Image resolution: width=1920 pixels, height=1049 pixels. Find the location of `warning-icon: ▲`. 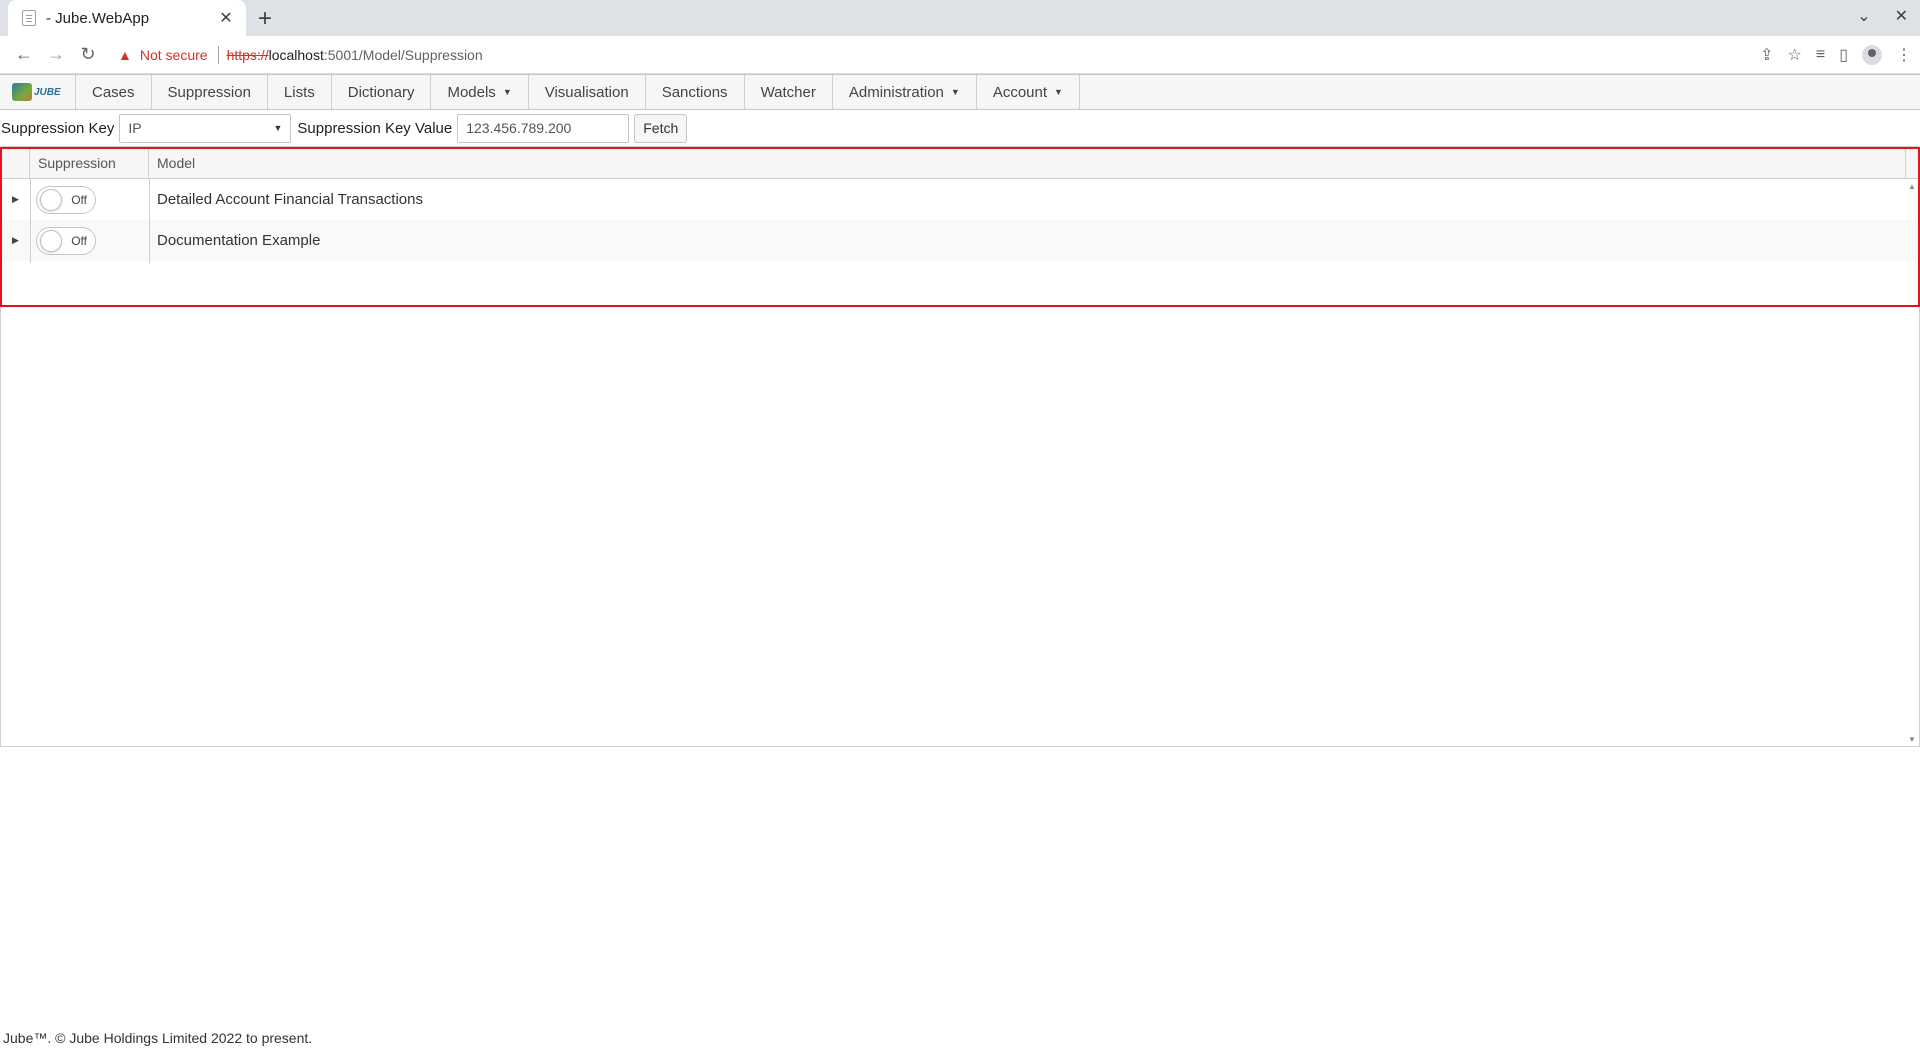

warning-icon: ▲ is located at coordinates (125, 54).